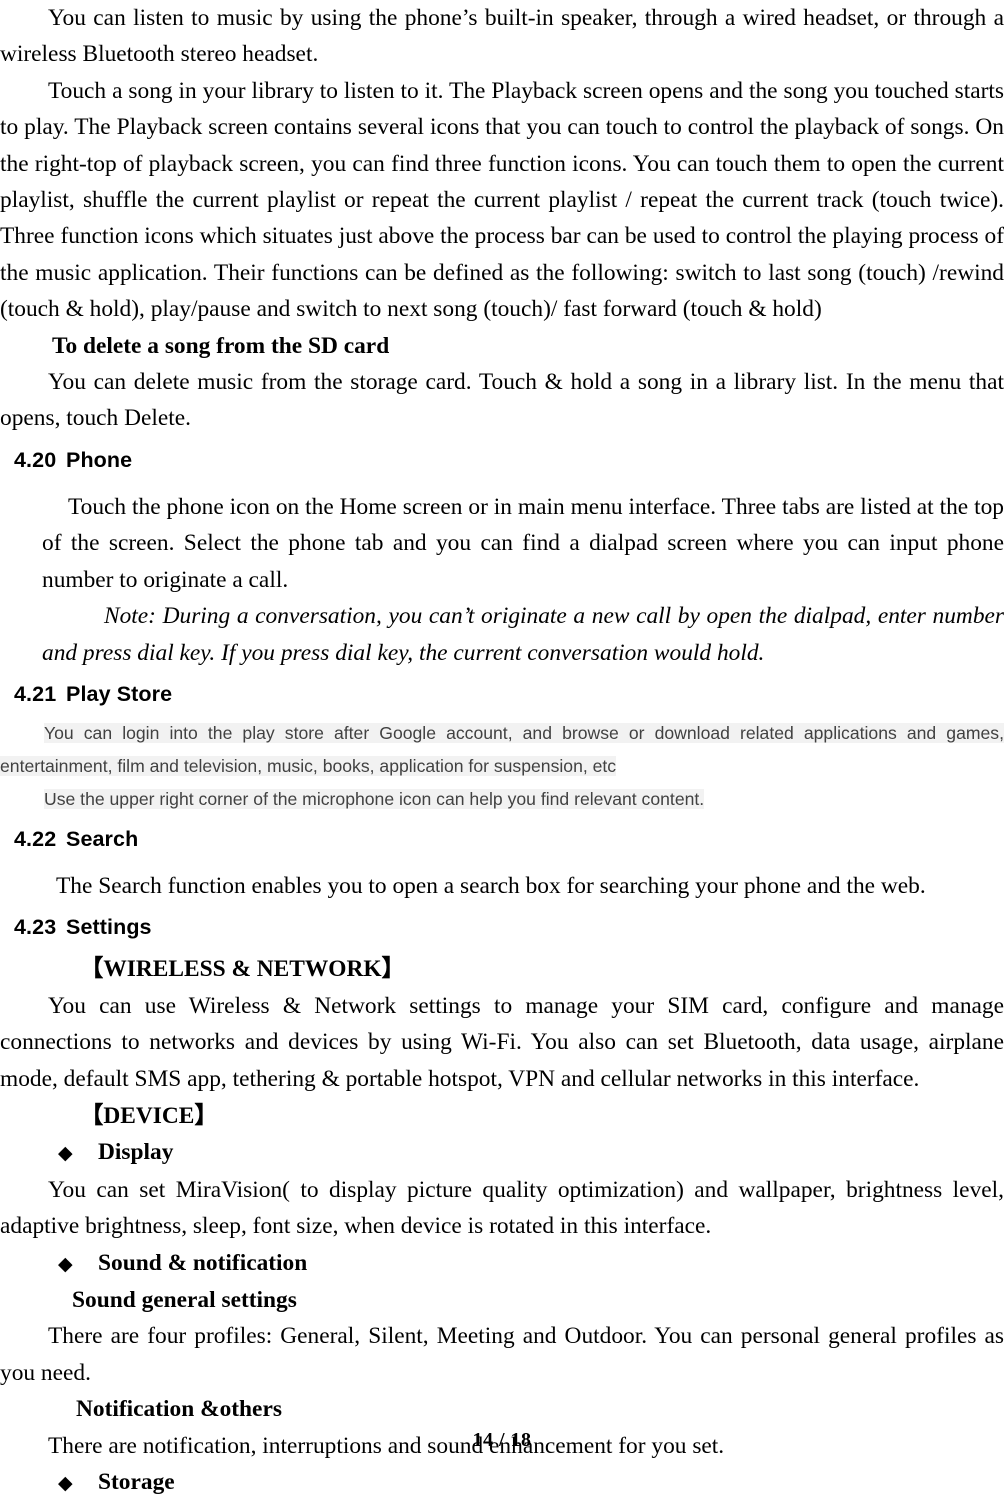 Image resolution: width=1004 pixels, height=1501 pixels. What do you see at coordinates (221, 345) in the screenshot?
I see `heading-delete-song-sd-card: To delete a song from the SD card` at bounding box center [221, 345].